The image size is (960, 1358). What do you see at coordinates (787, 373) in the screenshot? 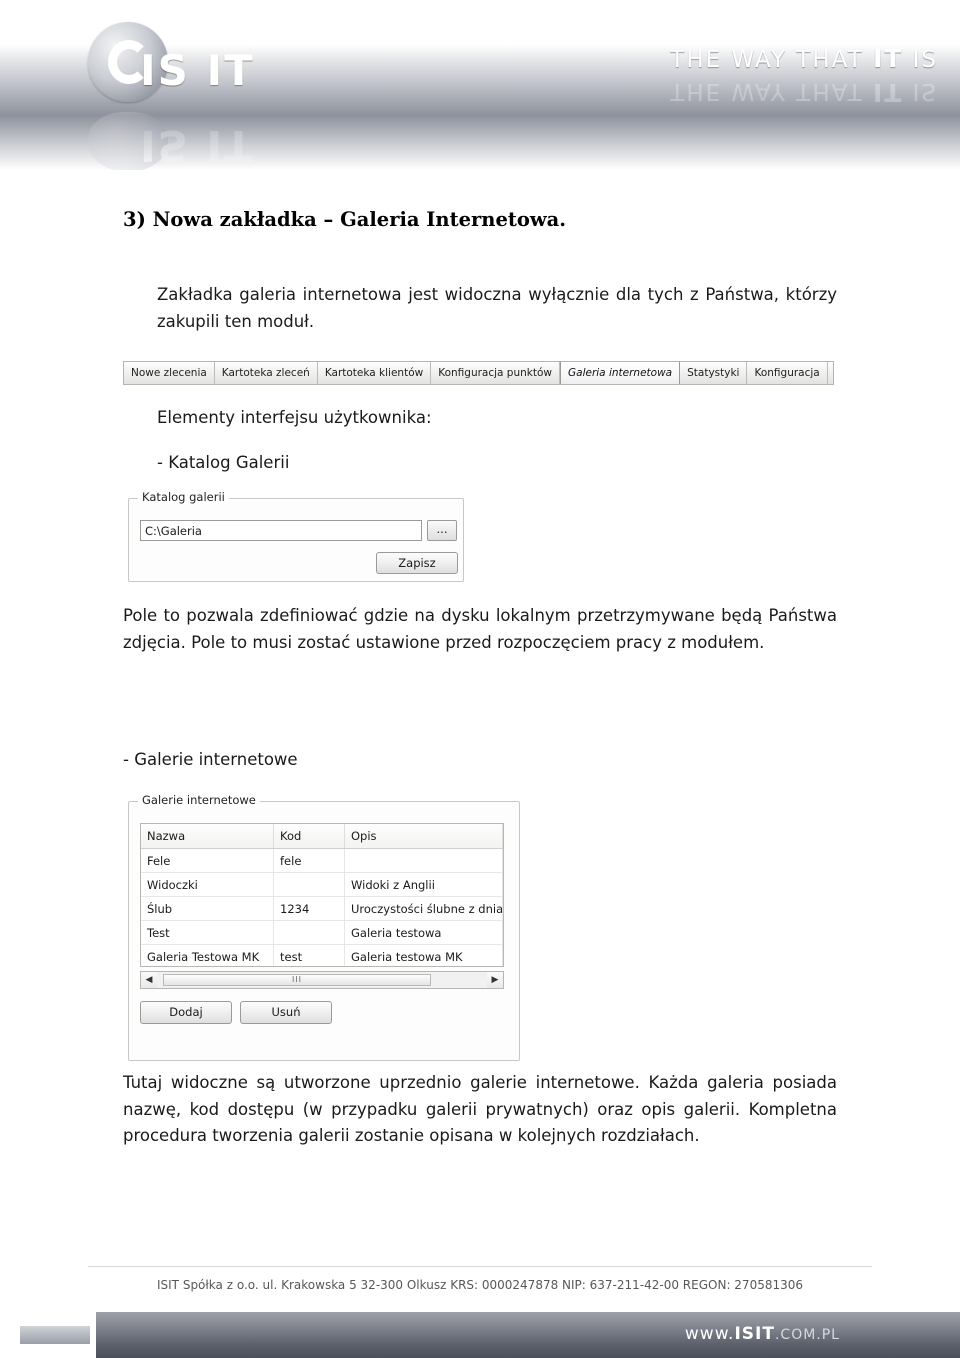
I see `tab-konfiguracja: Konfiguracja` at bounding box center [787, 373].